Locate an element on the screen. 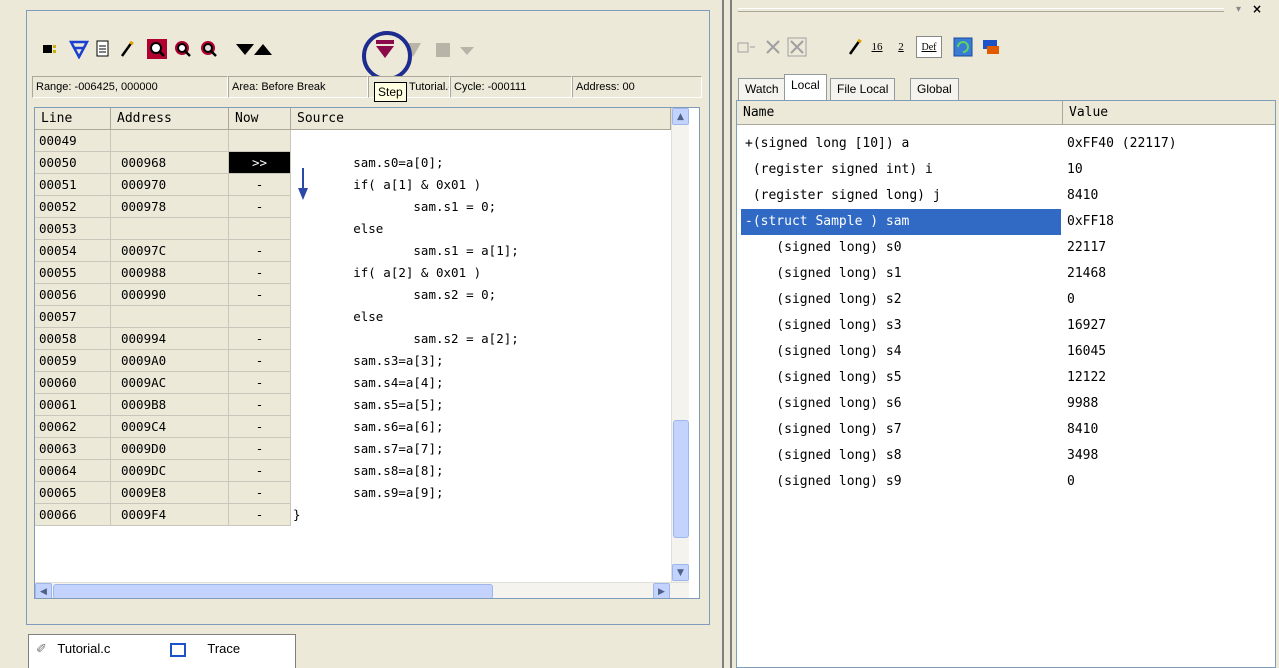  trace-source-line: sam.s2 = 0; is located at coordinates (394, 295).